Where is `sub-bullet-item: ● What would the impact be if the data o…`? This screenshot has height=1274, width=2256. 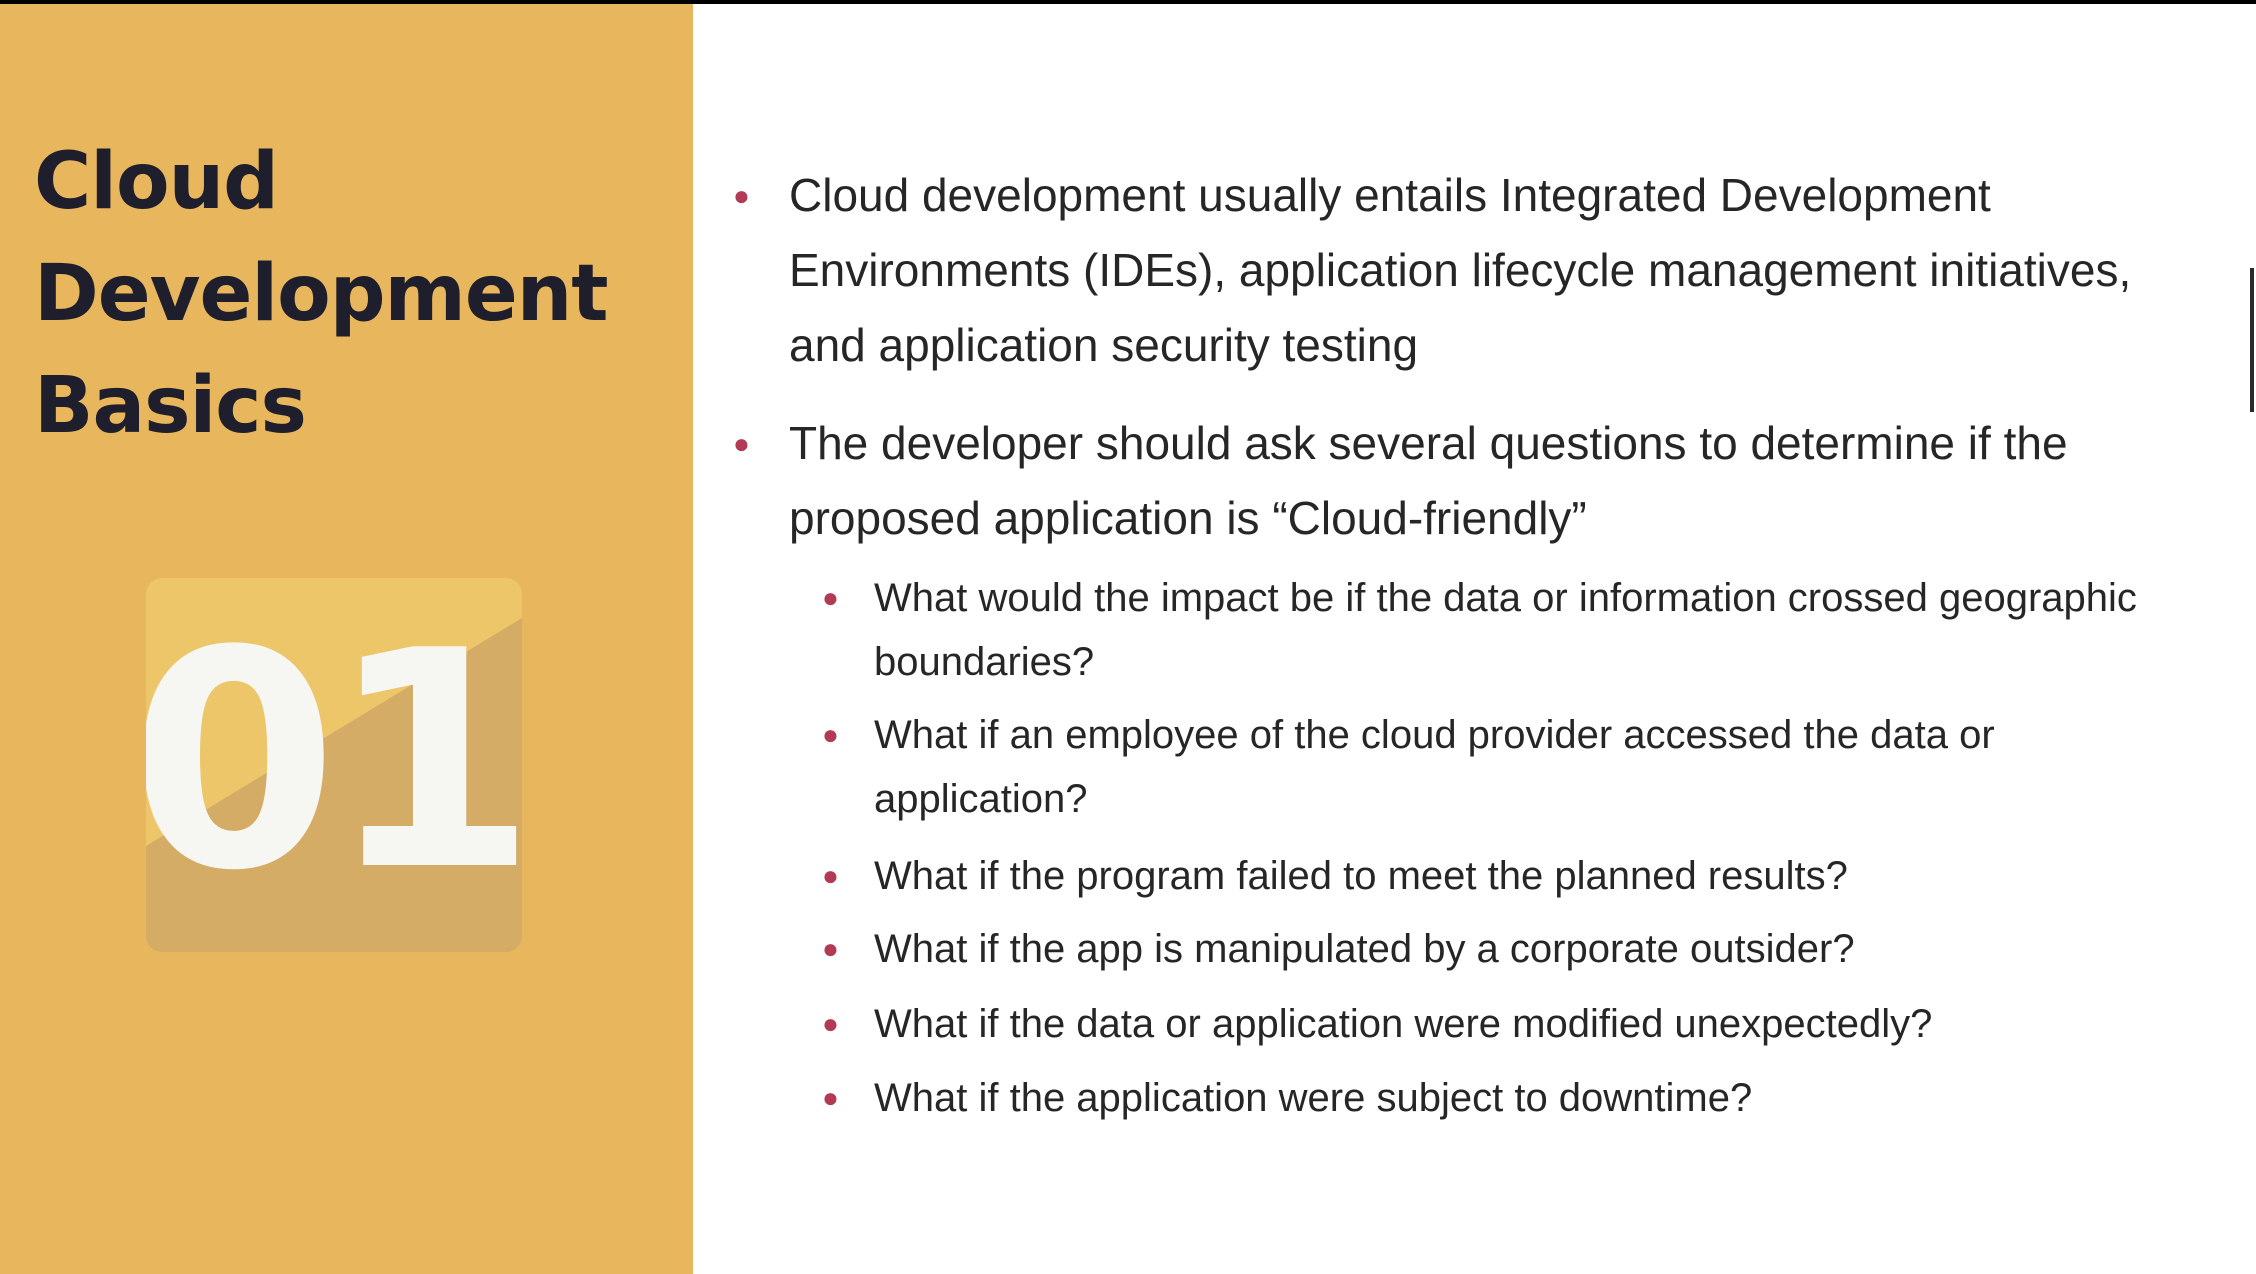
sub-bullet-item: ● What would the impact be if the data o… is located at coordinates (1488, 630).